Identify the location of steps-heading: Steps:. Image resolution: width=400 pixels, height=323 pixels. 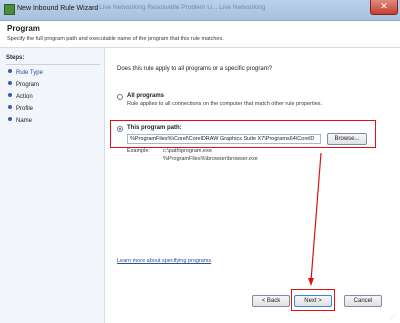
(15, 58).